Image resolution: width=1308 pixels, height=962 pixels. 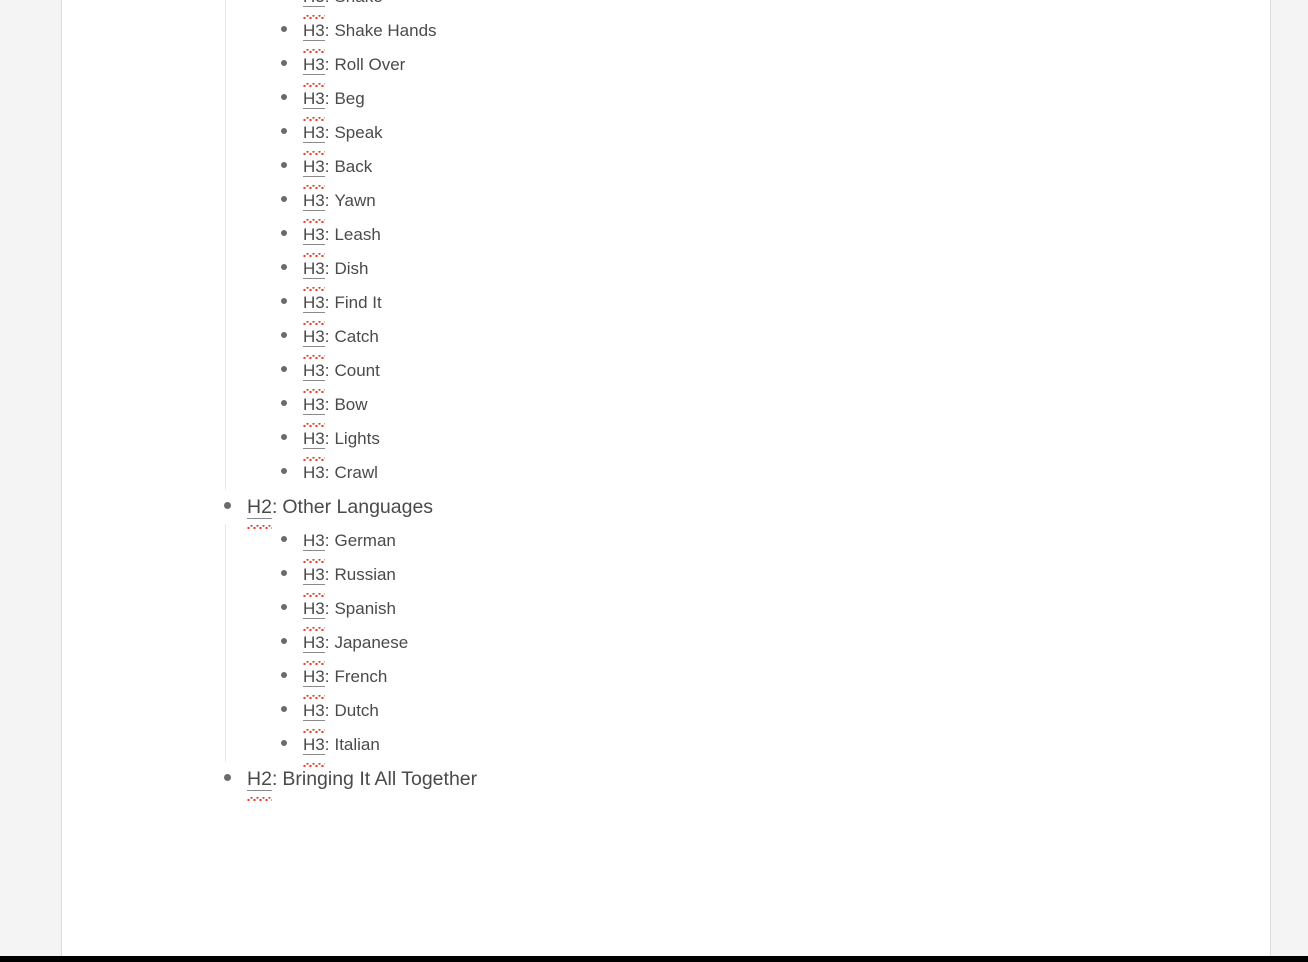 I want to click on outline-item-h3: H3: Roll Over, so click(x=666, y=67).